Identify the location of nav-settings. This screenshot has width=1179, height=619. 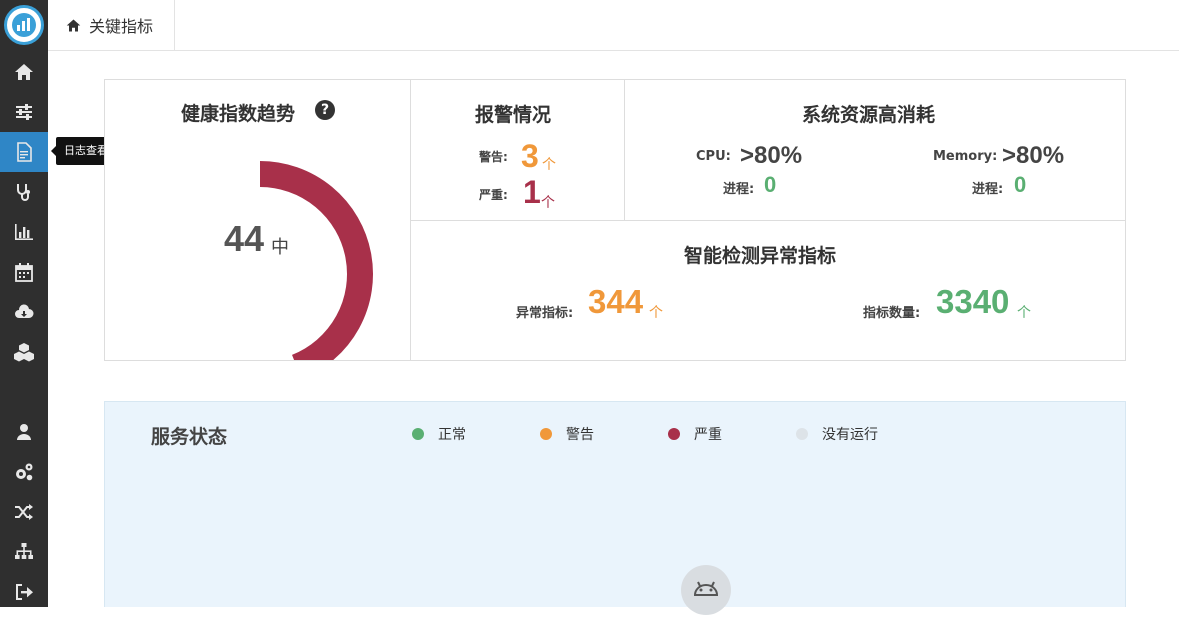
(24, 112).